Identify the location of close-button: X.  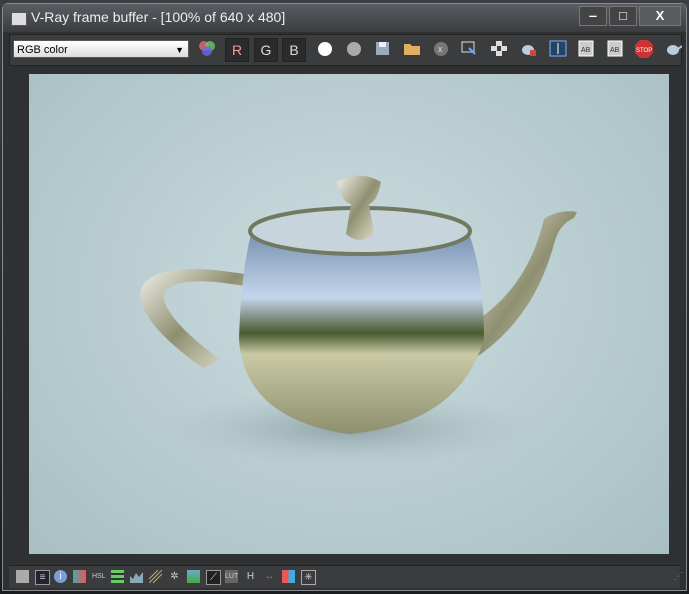
(660, 16).